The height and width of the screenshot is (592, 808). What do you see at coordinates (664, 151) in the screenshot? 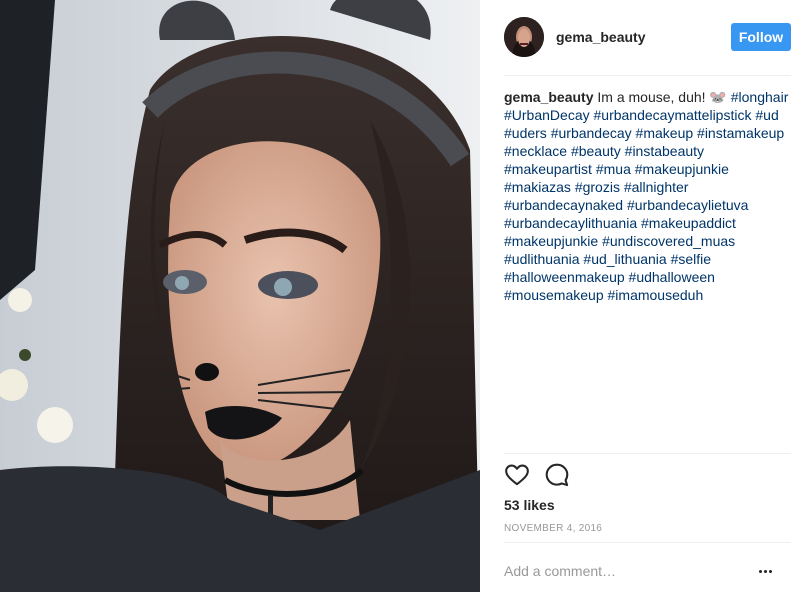
I see `hashtag-link: #instabeauty` at bounding box center [664, 151].